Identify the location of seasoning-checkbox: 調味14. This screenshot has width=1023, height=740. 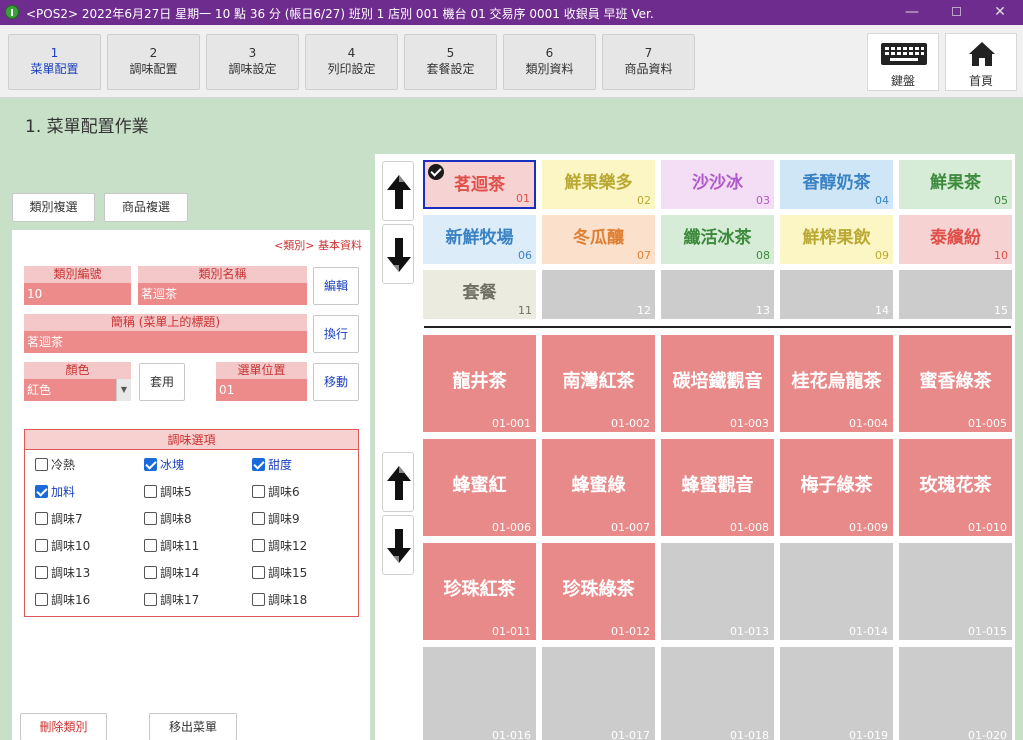
(171, 573).